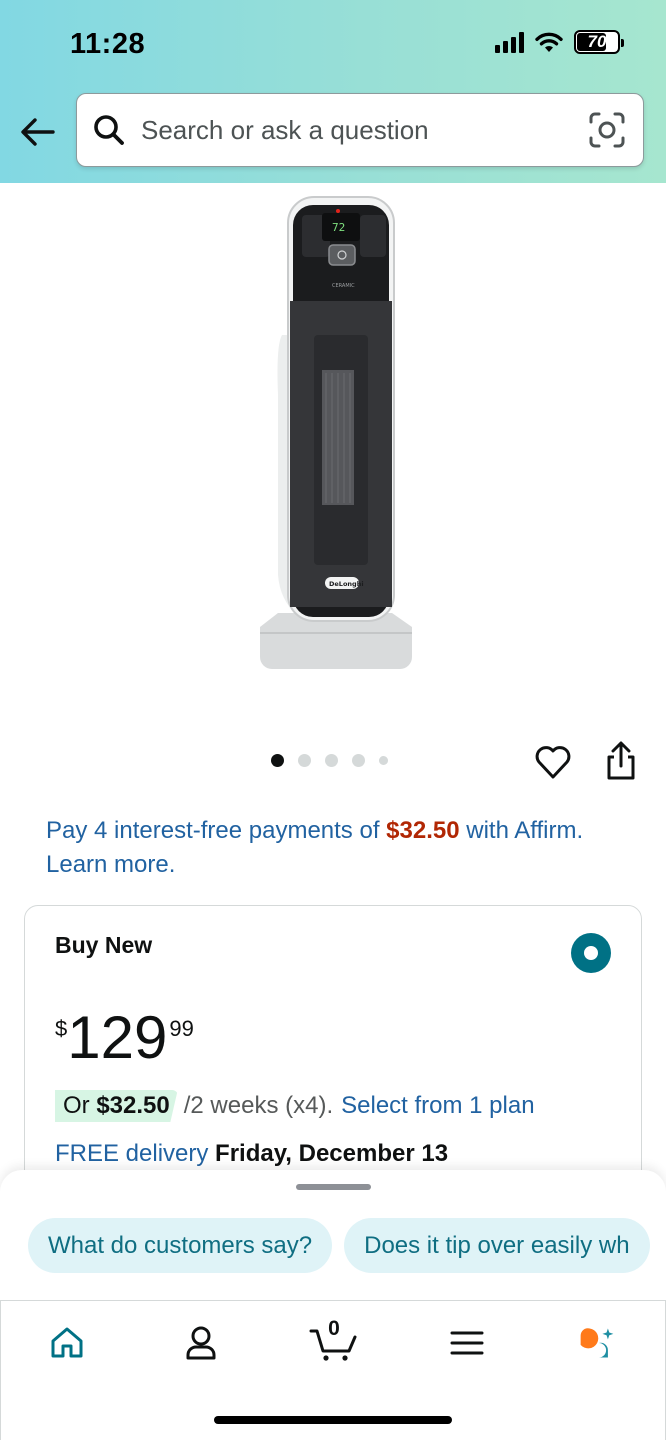 This screenshot has width=666, height=1440. Describe the element at coordinates (338, 227) in the screenshot. I see `svg-text: 72` at that location.